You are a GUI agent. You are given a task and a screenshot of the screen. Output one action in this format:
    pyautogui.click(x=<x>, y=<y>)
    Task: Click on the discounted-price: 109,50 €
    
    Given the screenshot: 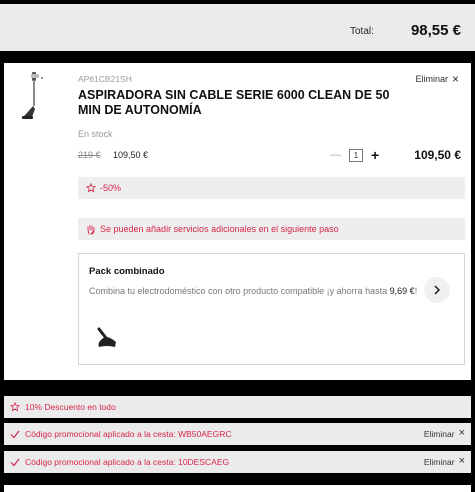 What is the action you would take?
    pyautogui.click(x=131, y=155)
    